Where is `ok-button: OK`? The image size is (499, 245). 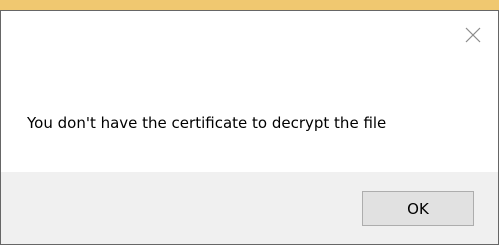 ok-button: OK is located at coordinates (418, 208).